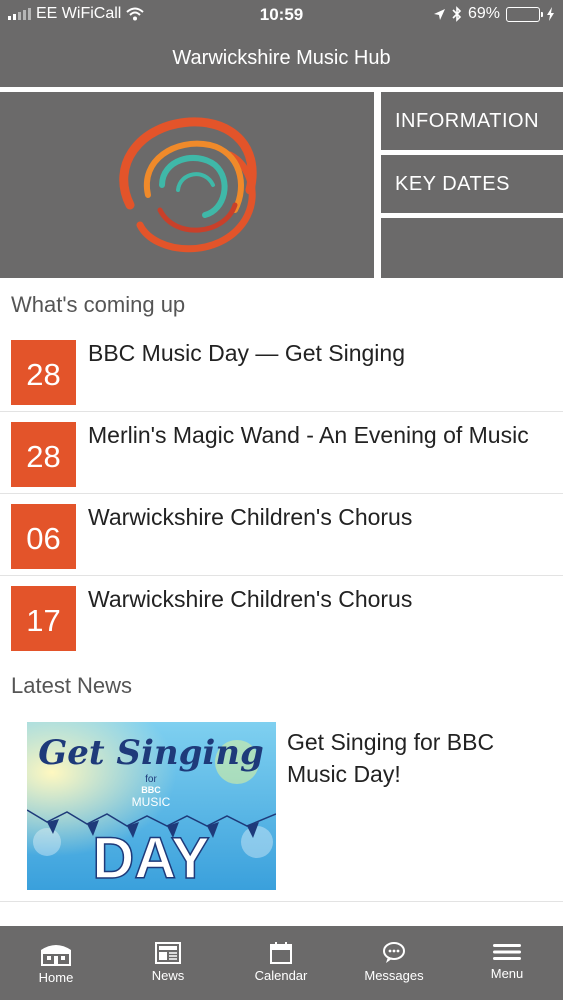 Image resolution: width=563 pixels, height=1000 pixels. What do you see at coordinates (483, 13) in the screenshot?
I see `battery-percent: 69%` at bounding box center [483, 13].